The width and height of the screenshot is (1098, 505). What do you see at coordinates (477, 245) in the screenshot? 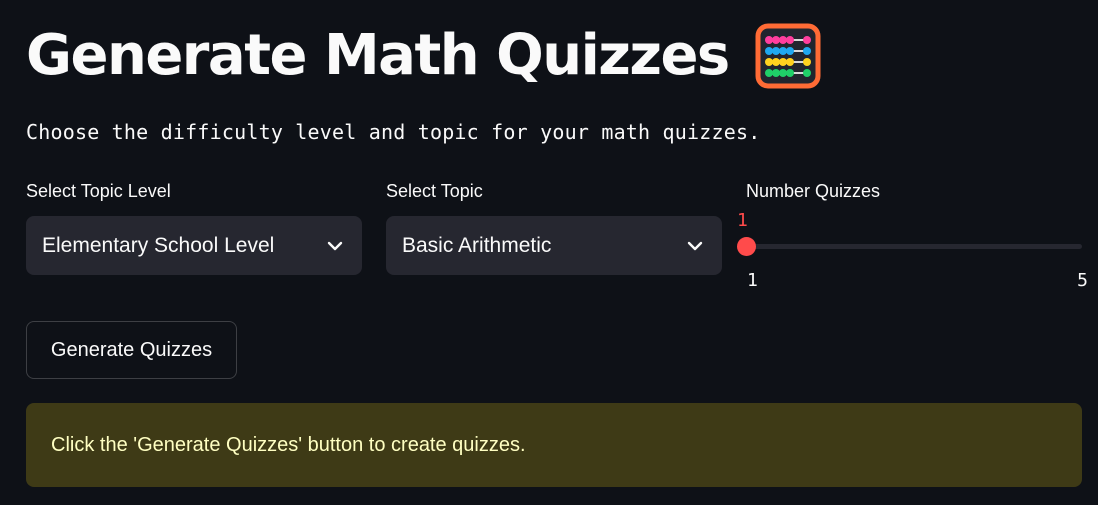
I see `topic-value: Basic Arithmetic` at bounding box center [477, 245].